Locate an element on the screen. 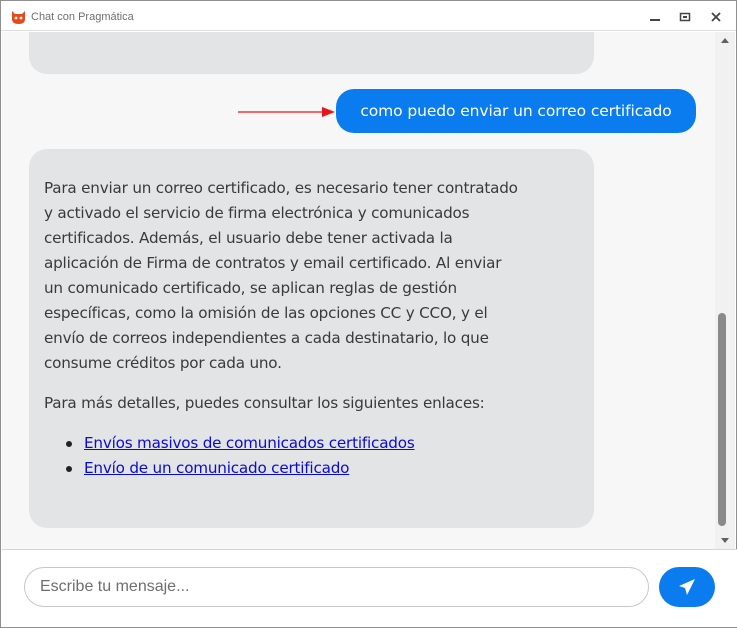 The height and width of the screenshot is (628, 737). vertical-scrollbar is located at coordinates (725, 290).